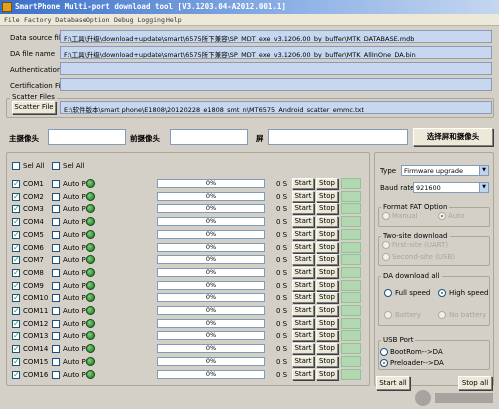  What do you see at coordinates (386, 257) in the screenshot?
I see `second-site-radio` at bounding box center [386, 257].